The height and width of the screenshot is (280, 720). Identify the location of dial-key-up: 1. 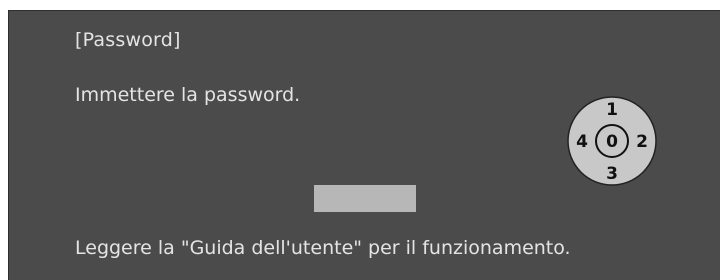
(612, 110).